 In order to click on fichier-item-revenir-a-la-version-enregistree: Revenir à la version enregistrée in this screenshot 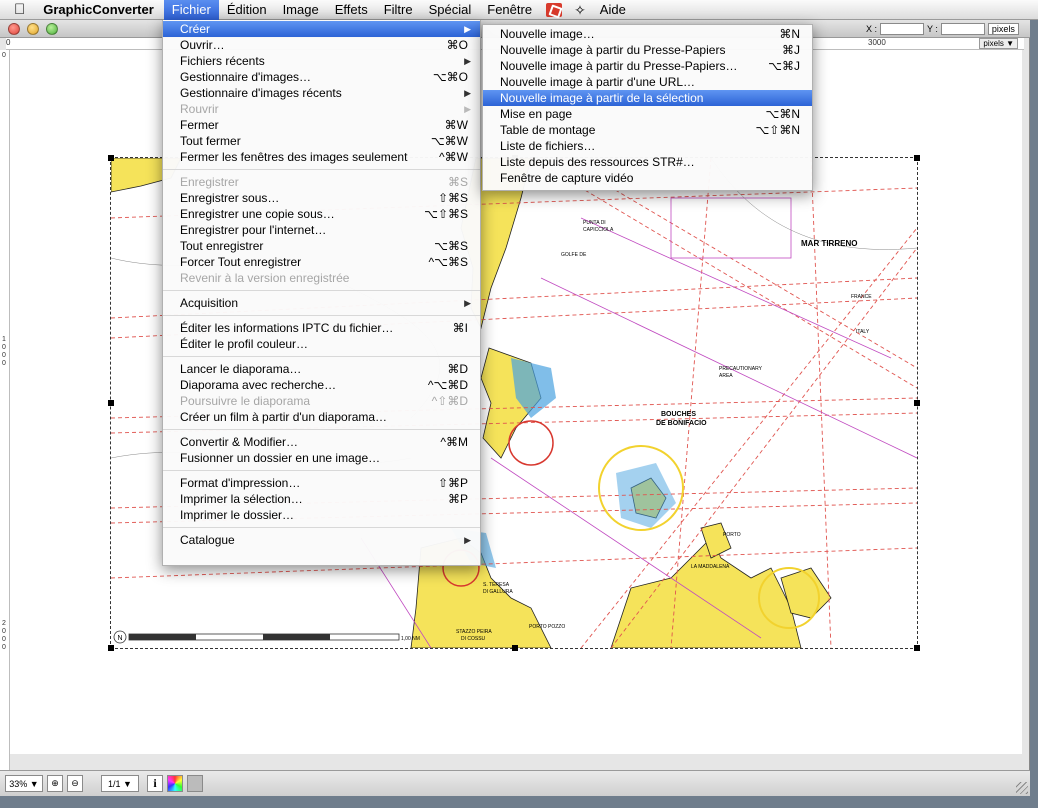, I will do `click(321, 278)`.